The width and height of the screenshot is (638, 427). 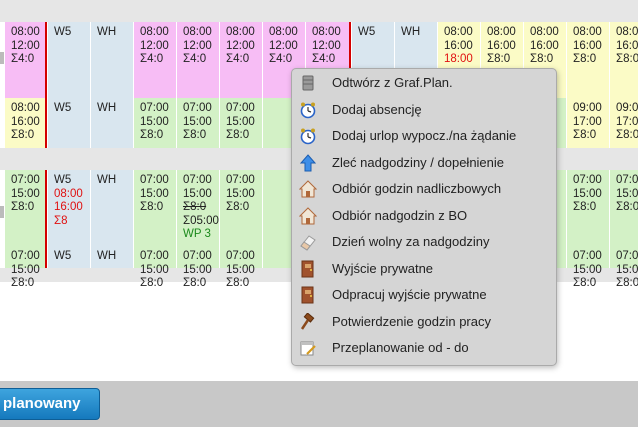 What do you see at coordinates (308, 189) in the screenshot?
I see `house-icon` at bounding box center [308, 189].